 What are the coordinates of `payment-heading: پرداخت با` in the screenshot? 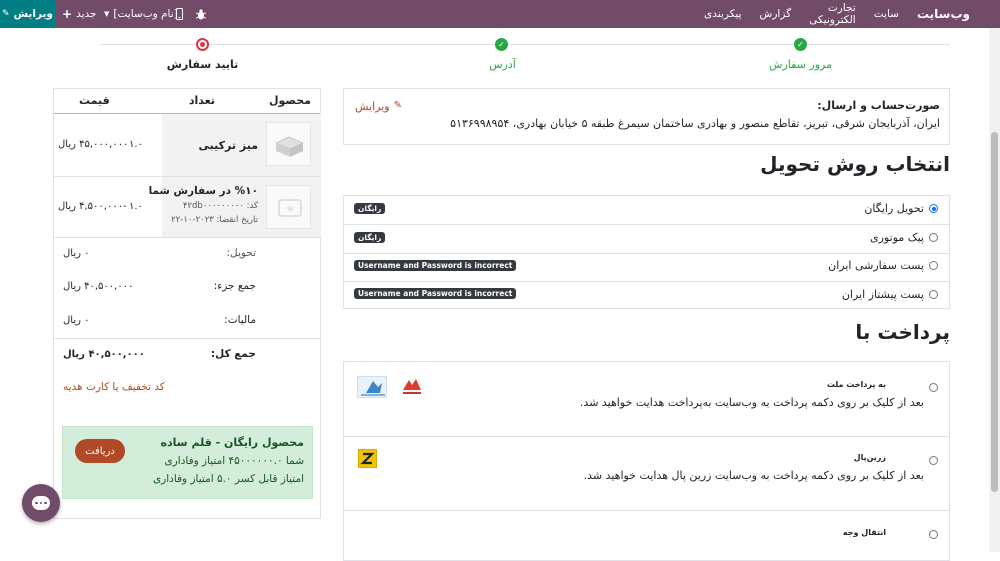 It's located at (902, 332).